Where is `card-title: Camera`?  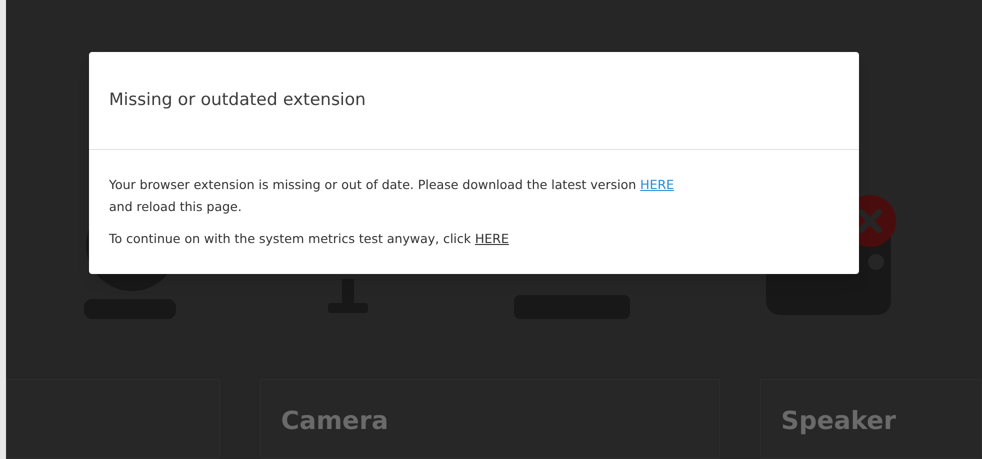
card-title: Camera is located at coordinates (334, 421).